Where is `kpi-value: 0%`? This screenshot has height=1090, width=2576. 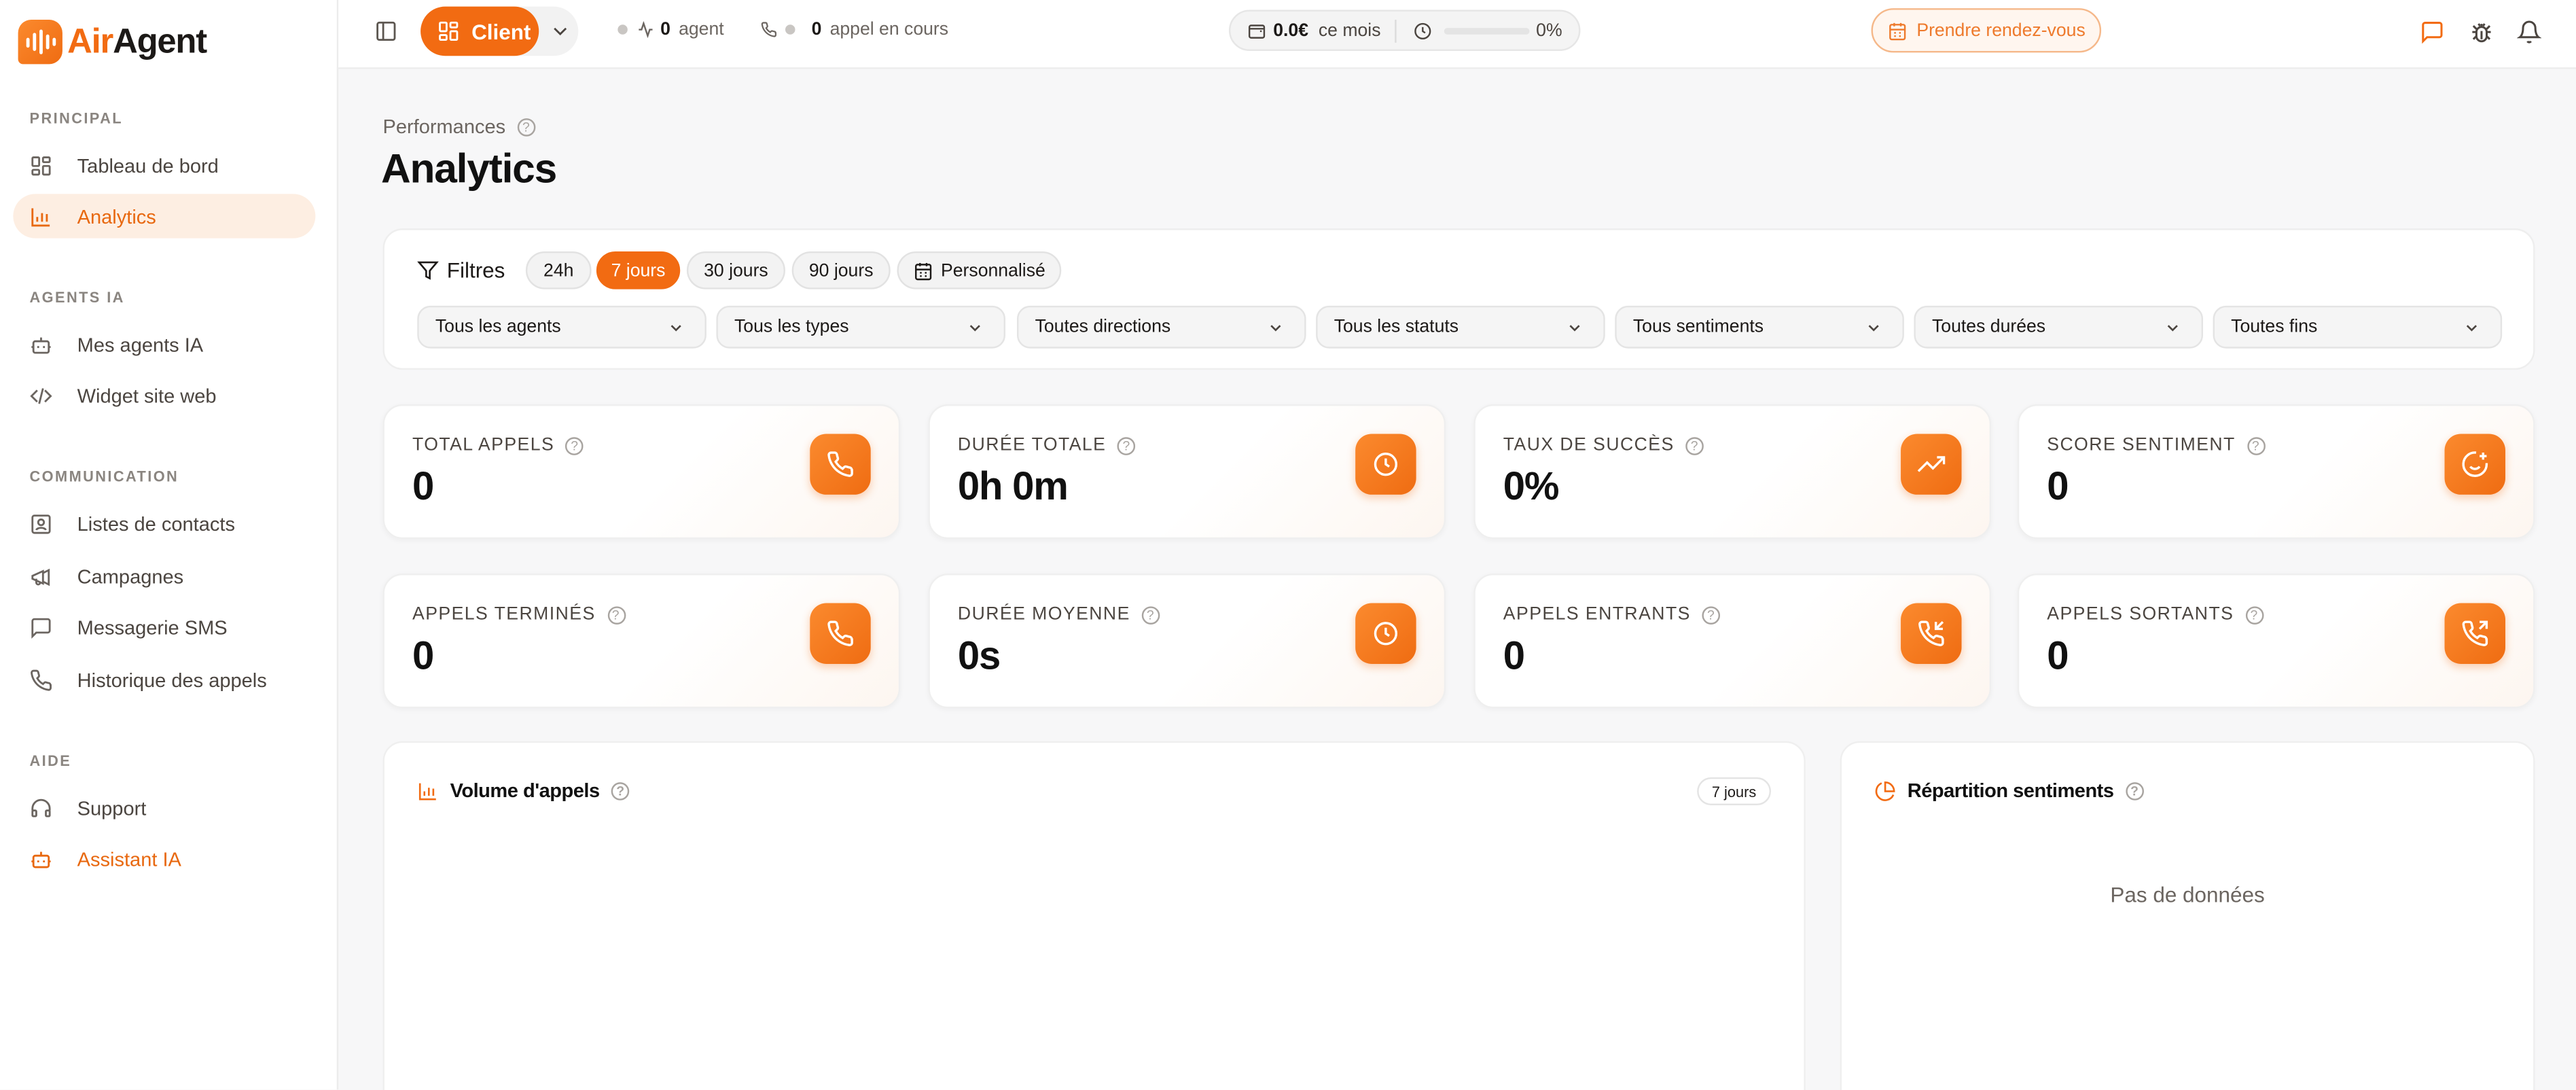
kpi-value: 0% is located at coordinates (1532, 487).